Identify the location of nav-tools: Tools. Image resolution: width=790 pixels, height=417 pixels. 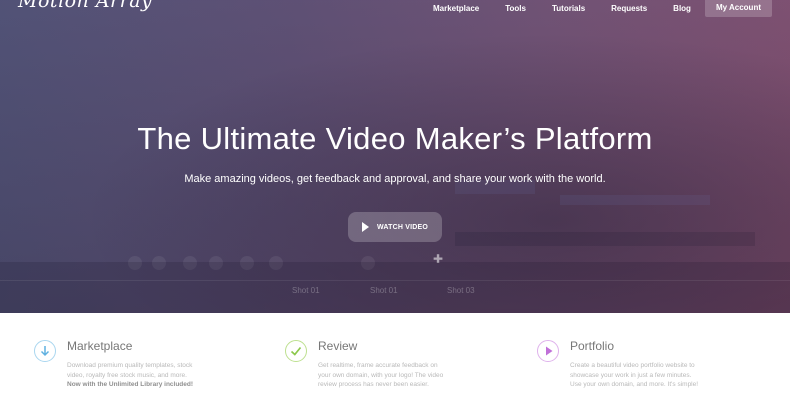
(515, 8).